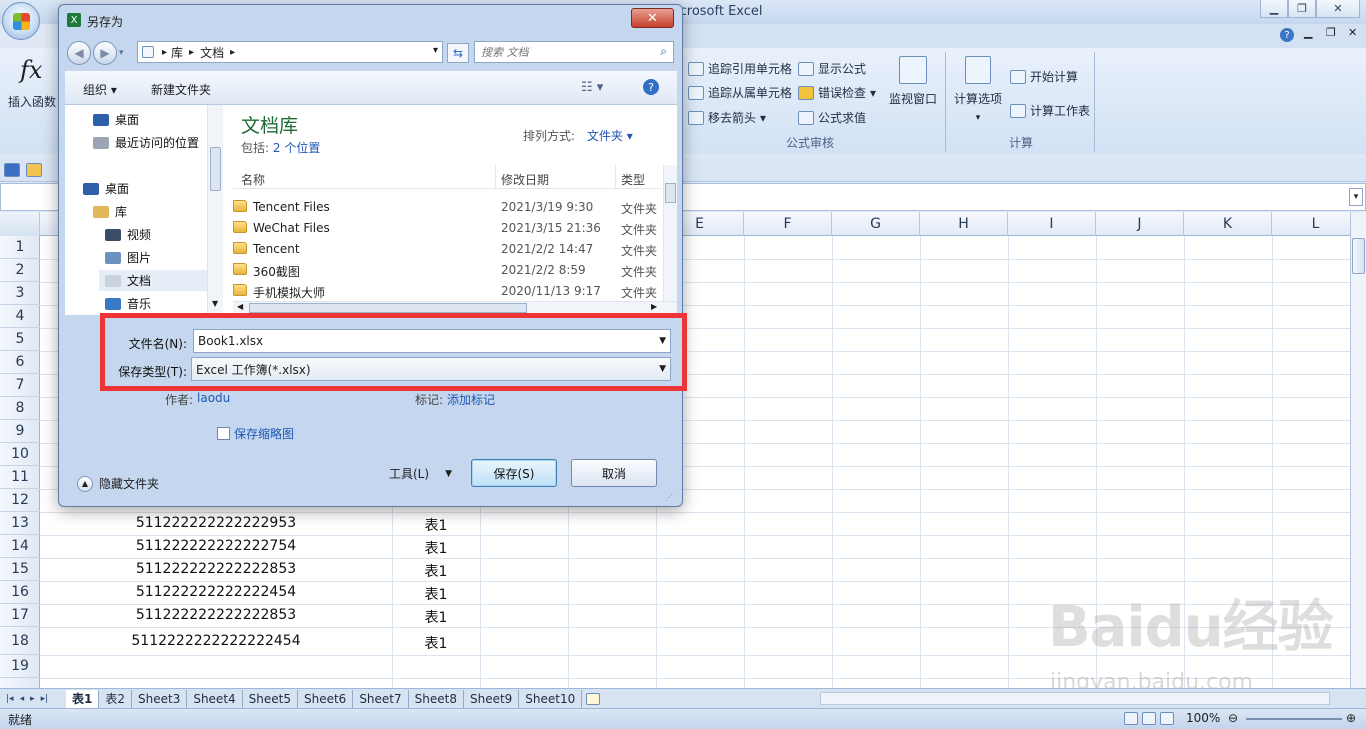 Image resolution: width=1366 pixels, height=729 pixels. Describe the element at coordinates (20, 362) in the screenshot. I see `row-header-cell: 6` at that location.